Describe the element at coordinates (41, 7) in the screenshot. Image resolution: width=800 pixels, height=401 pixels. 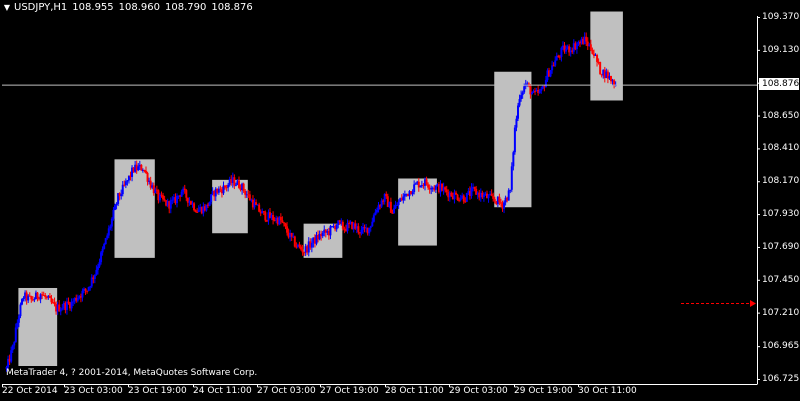
I see `symbol-label: USDJPY,H1` at that location.